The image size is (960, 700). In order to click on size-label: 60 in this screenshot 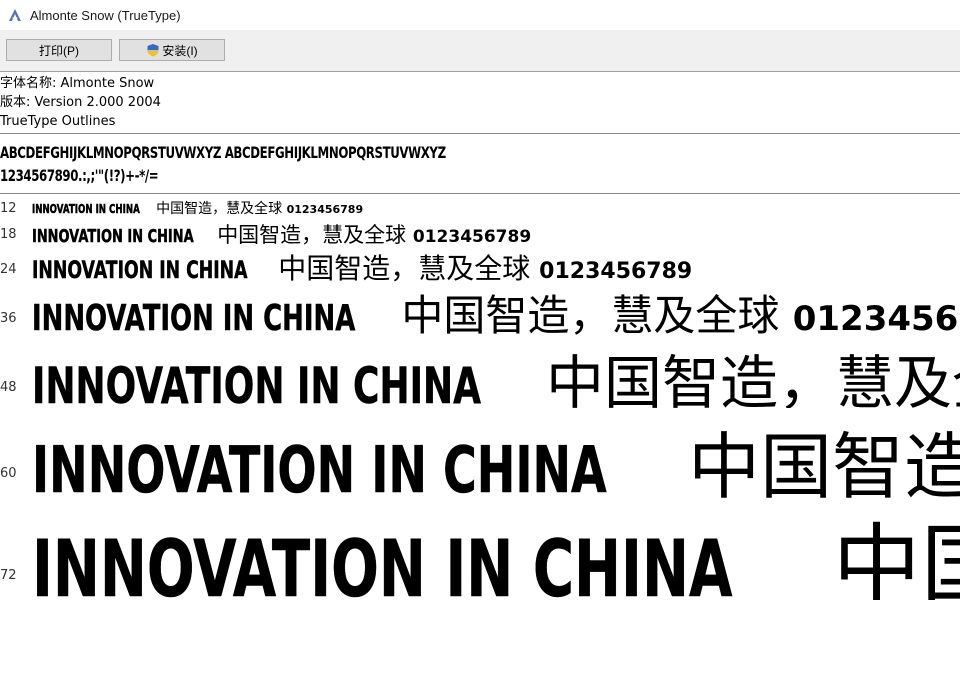, I will do `click(8, 473)`.